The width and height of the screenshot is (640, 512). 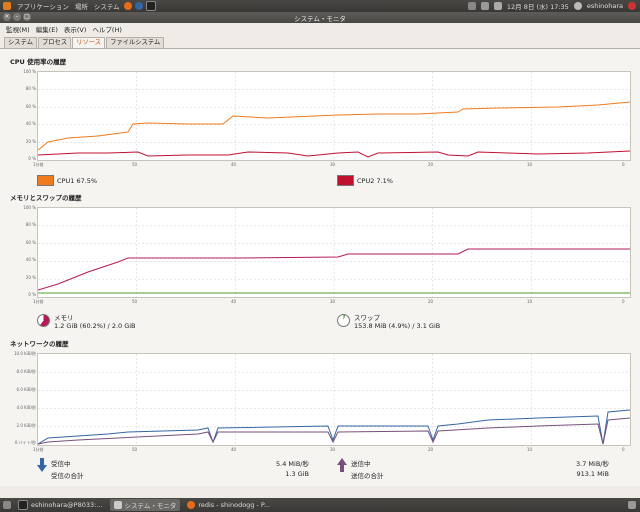 I want to click on memory-label: メモリ, so click(x=64, y=318).